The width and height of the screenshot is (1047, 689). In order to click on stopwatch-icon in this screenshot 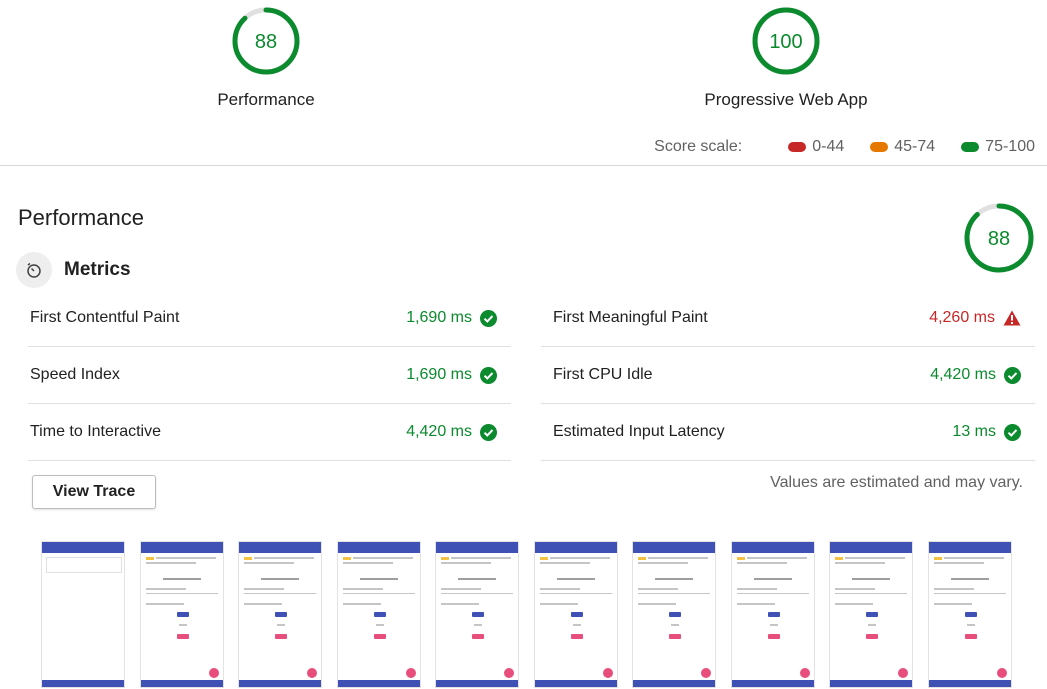, I will do `click(34, 270)`.